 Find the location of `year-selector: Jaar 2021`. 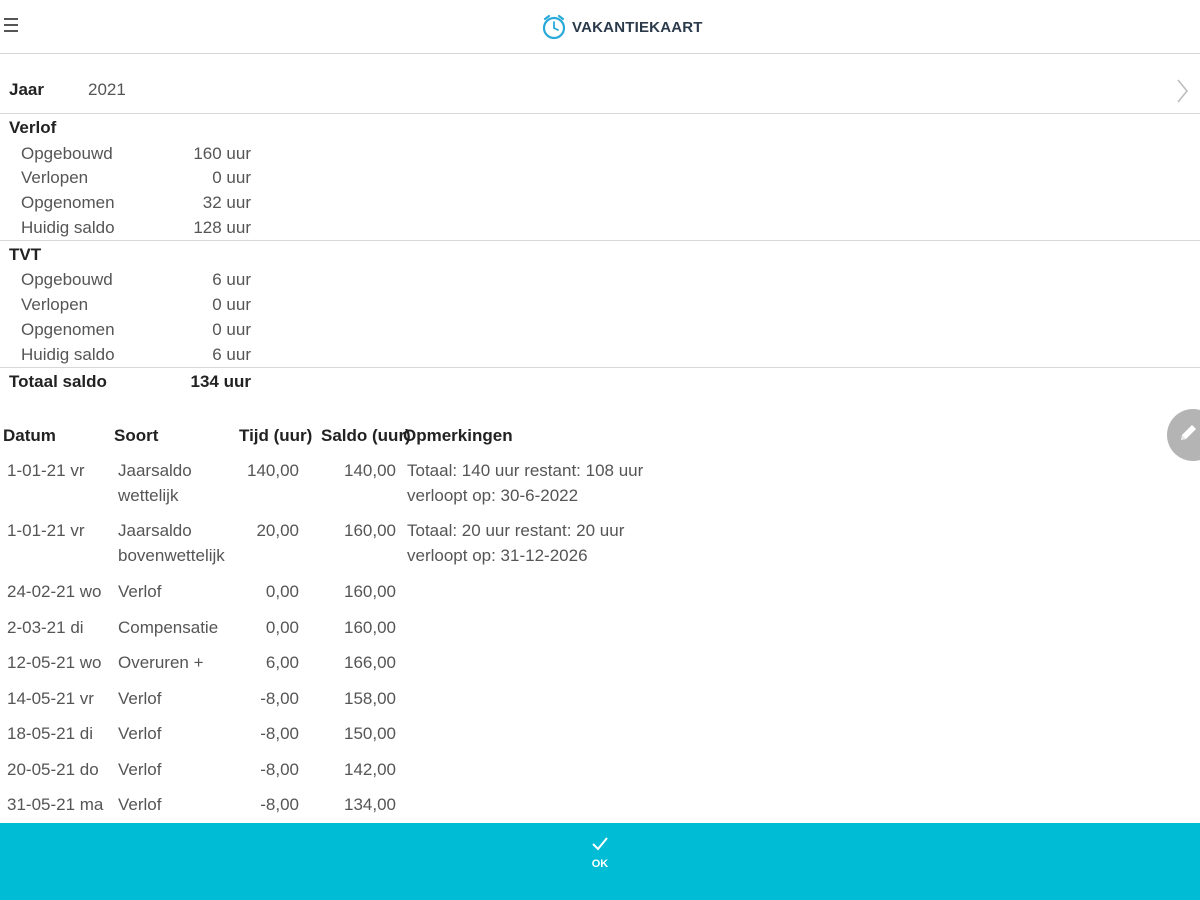

year-selector: Jaar 2021 is located at coordinates (600, 93).